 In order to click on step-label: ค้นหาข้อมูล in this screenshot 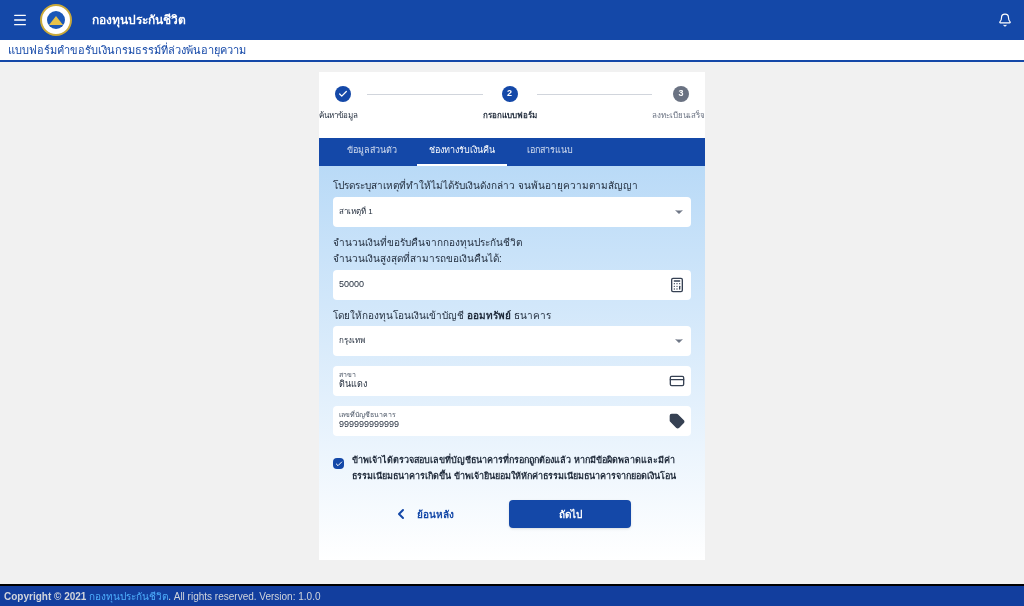, I will do `click(338, 116)`.